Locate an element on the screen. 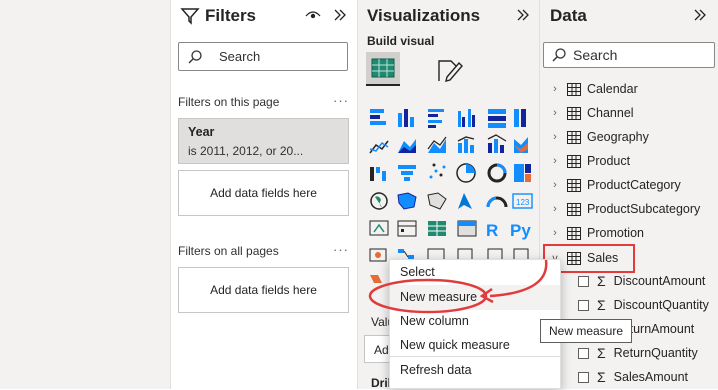 The height and width of the screenshot is (390, 718). build-visual-tab is located at coordinates (383, 69).